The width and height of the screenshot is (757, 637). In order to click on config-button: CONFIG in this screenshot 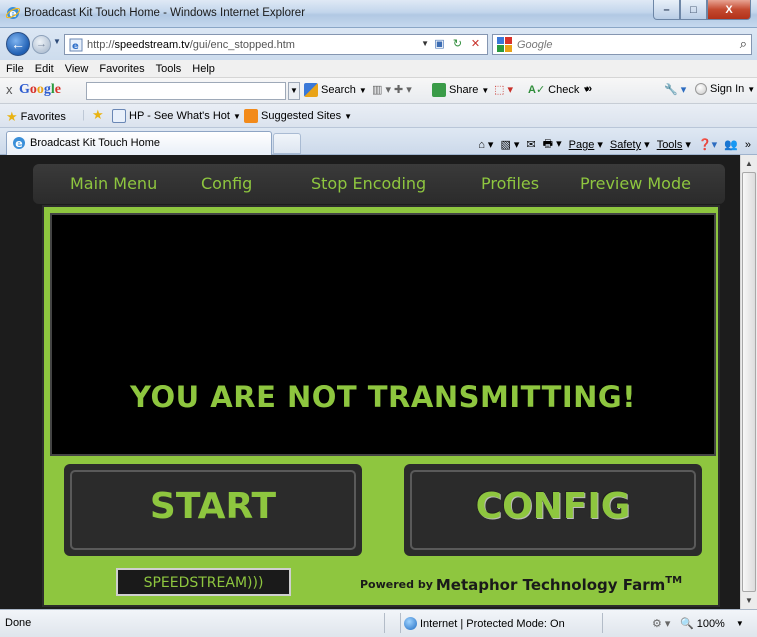, I will do `click(553, 510)`.